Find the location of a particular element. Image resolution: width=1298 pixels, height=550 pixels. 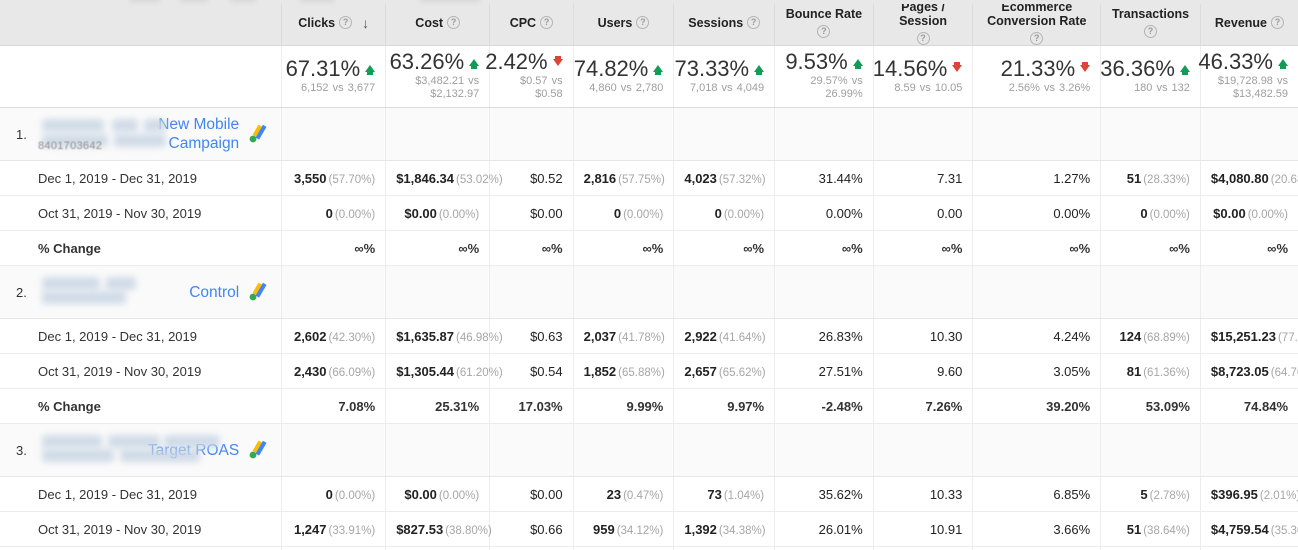

cell-cost: $1,846.34 (53.02%) is located at coordinates (444, 178).